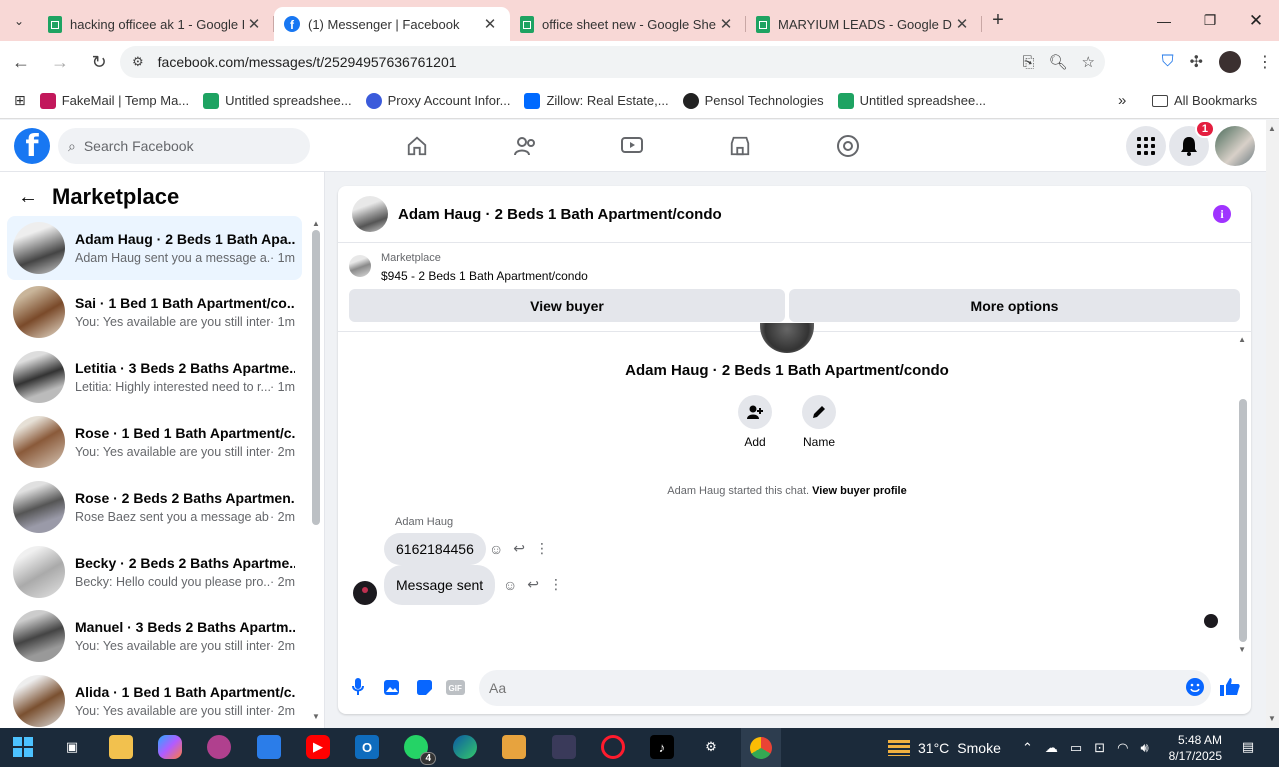  I want to click on sticker-icon, so click(424, 687).